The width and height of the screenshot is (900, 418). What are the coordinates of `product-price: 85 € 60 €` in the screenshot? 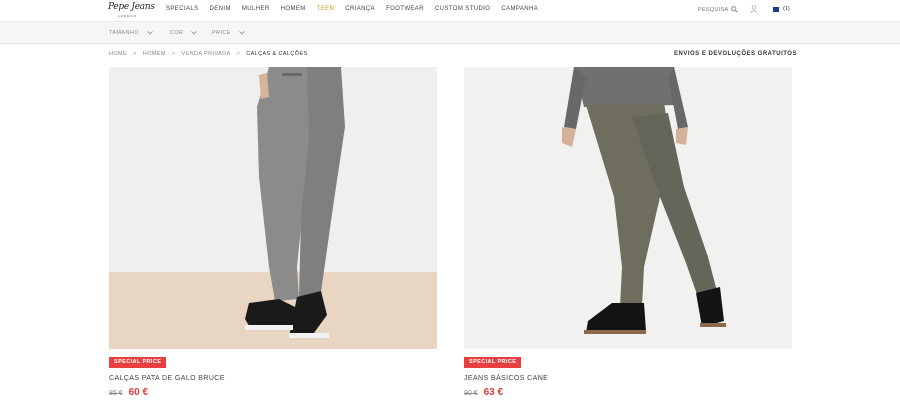 It's located at (128, 392).